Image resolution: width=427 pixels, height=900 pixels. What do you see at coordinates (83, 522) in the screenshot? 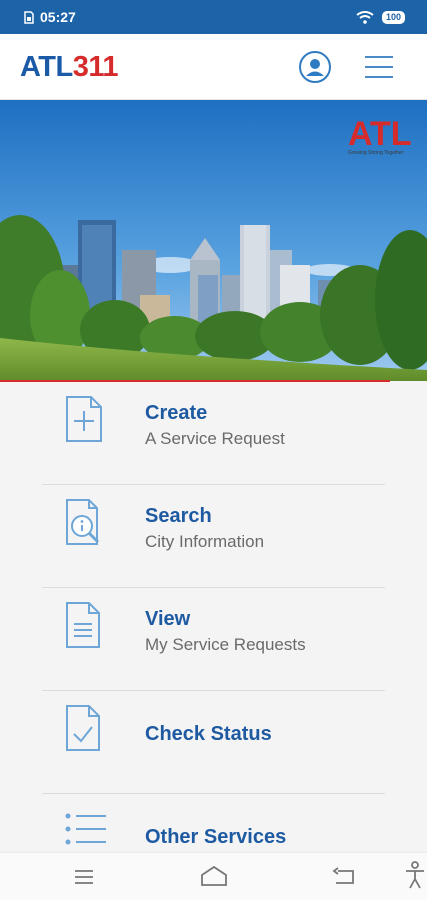
I see `info-search-icon` at bounding box center [83, 522].